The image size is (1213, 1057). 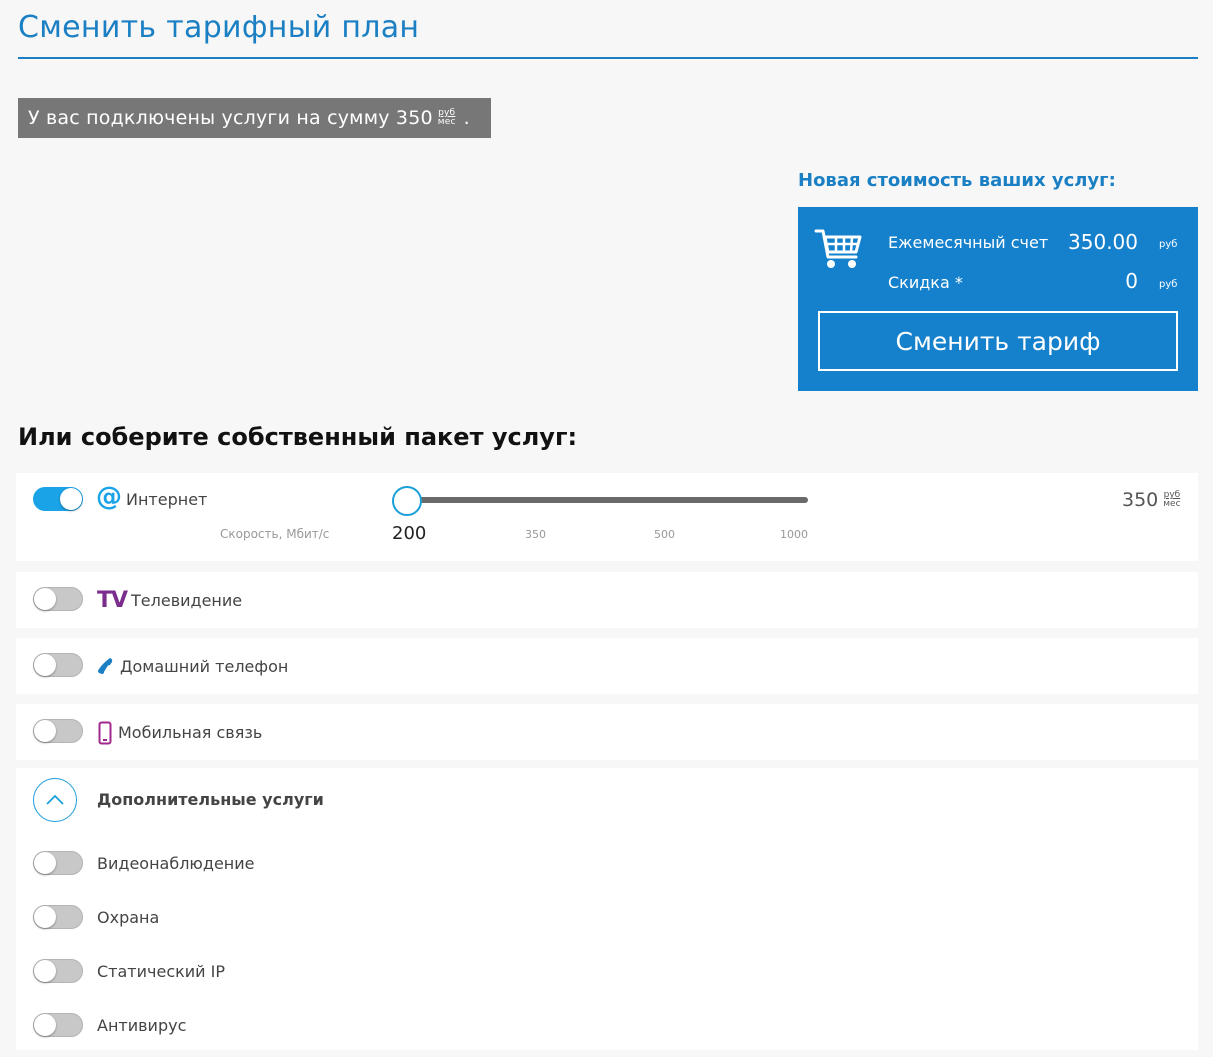 I want to click on shopping-cart-icon, so click(x=838, y=248).